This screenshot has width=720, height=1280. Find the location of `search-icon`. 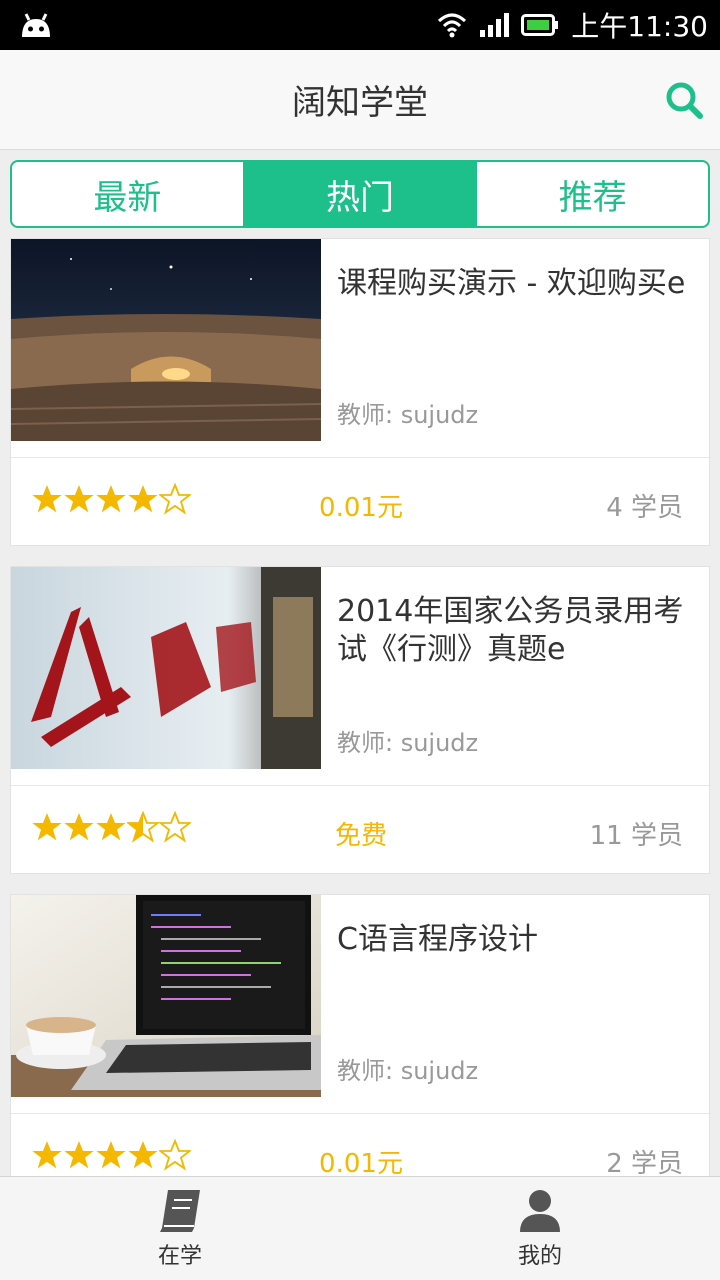

search-icon is located at coordinates (684, 100).